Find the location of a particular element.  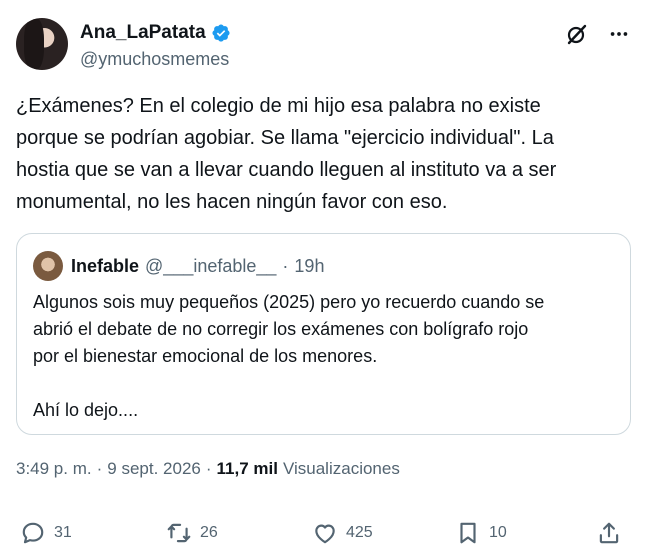

tweet-time: 3:49 p. m. is located at coordinates (54, 469).